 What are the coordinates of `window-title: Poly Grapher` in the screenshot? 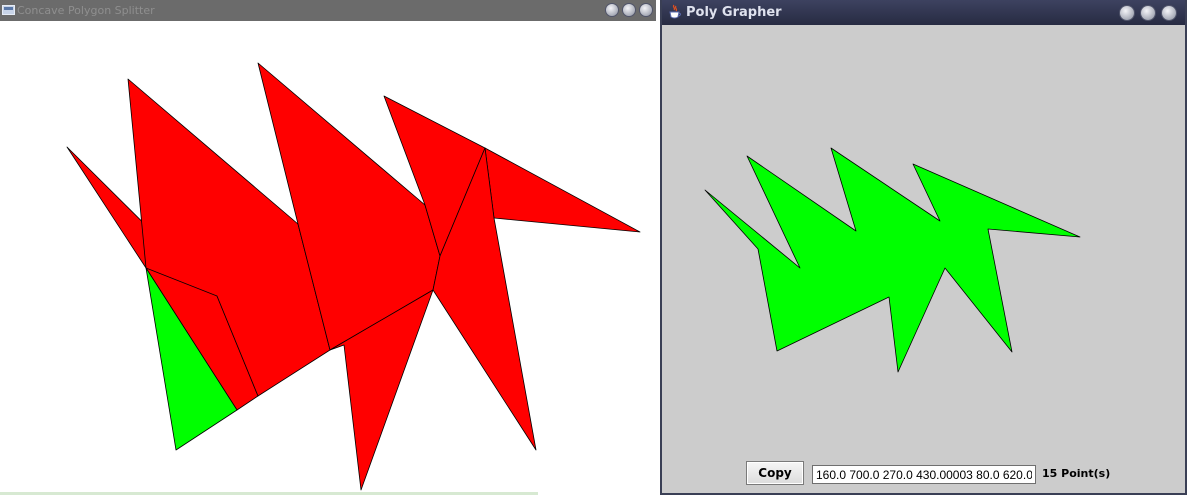 It's located at (734, 12).